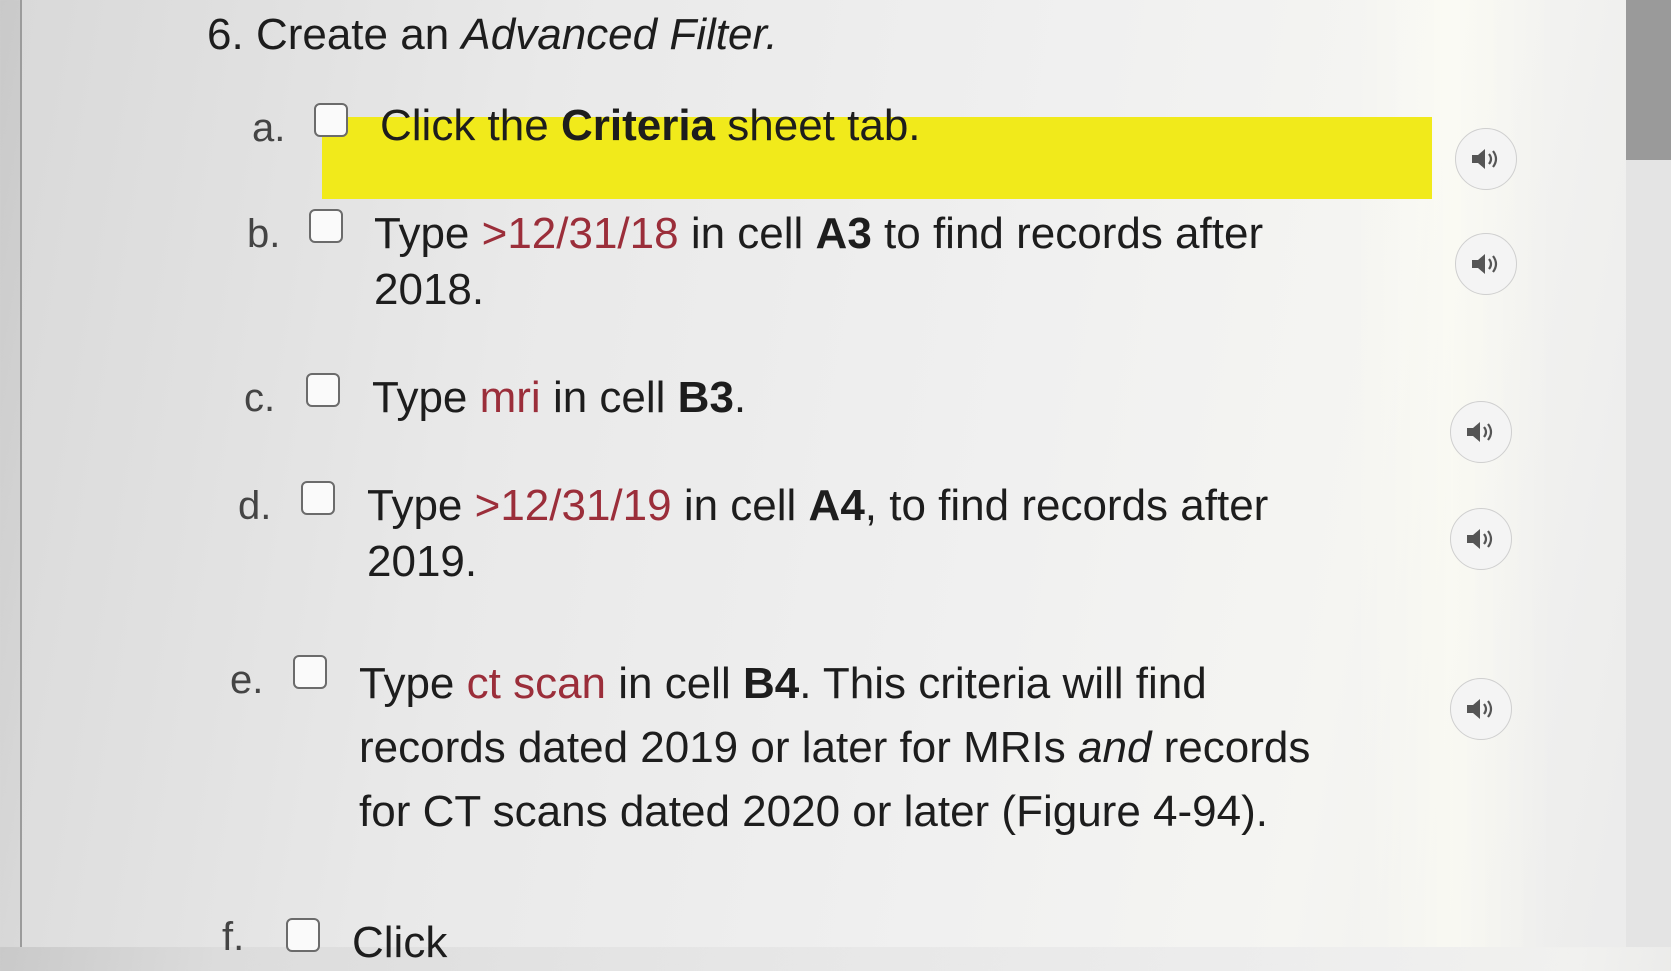 The image size is (1671, 971). Describe the element at coordinates (269, 128) in the screenshot. I see `step-a-letter: a.` at that location.